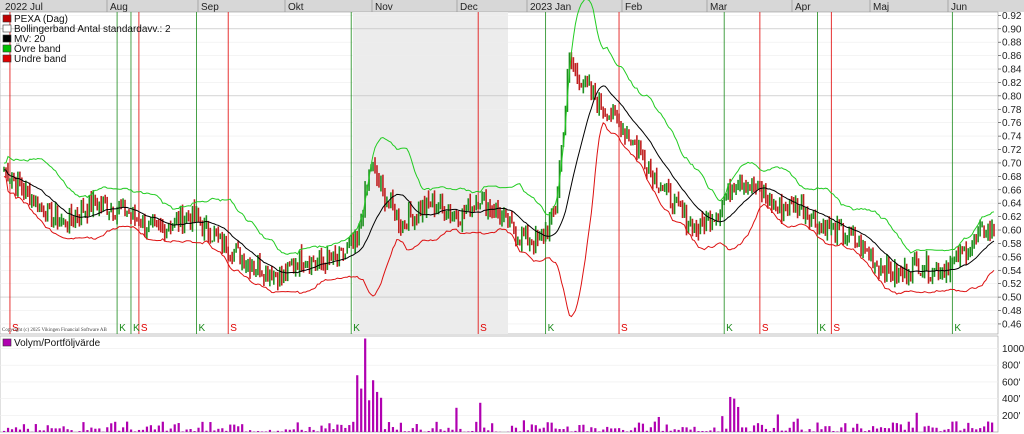 The image size is (1024, 434). I want to click on volume-legend: Volym/Portföljvärde, so click(51, 343).